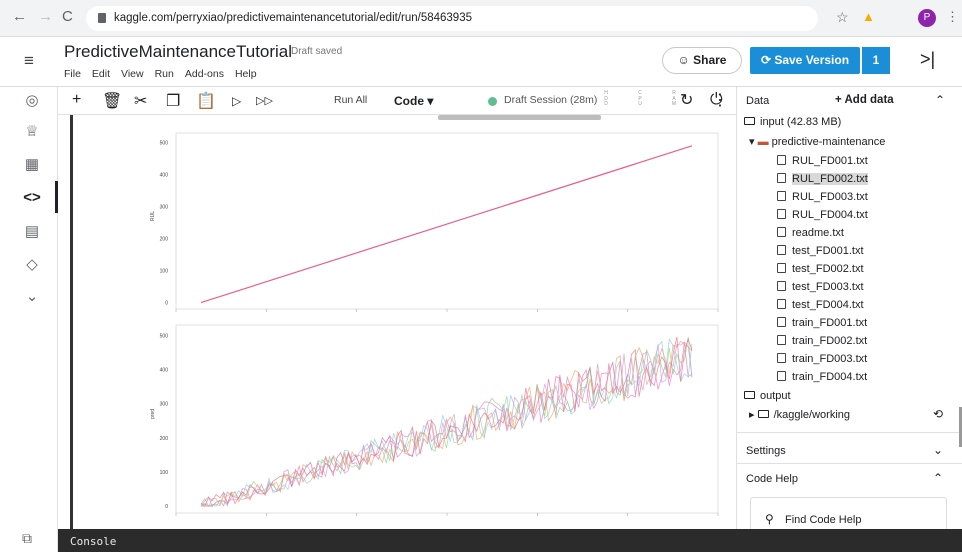 The image size is (962, 552). Describe the element at coordinates (510, 540) in the screenshot. I see `console-bar: Console` at that location.